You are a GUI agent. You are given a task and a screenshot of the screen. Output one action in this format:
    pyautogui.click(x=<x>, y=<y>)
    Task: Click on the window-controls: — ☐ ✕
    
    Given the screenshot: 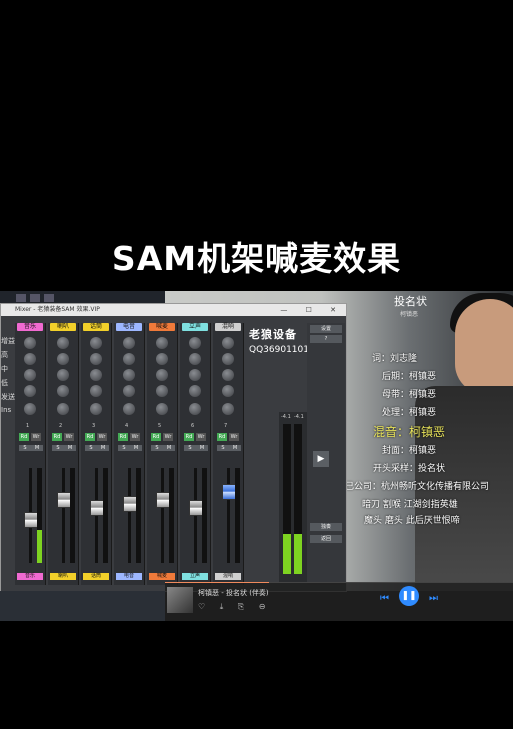 What is the action you would take?
    pyautogui.click(x=312, y=310)
    